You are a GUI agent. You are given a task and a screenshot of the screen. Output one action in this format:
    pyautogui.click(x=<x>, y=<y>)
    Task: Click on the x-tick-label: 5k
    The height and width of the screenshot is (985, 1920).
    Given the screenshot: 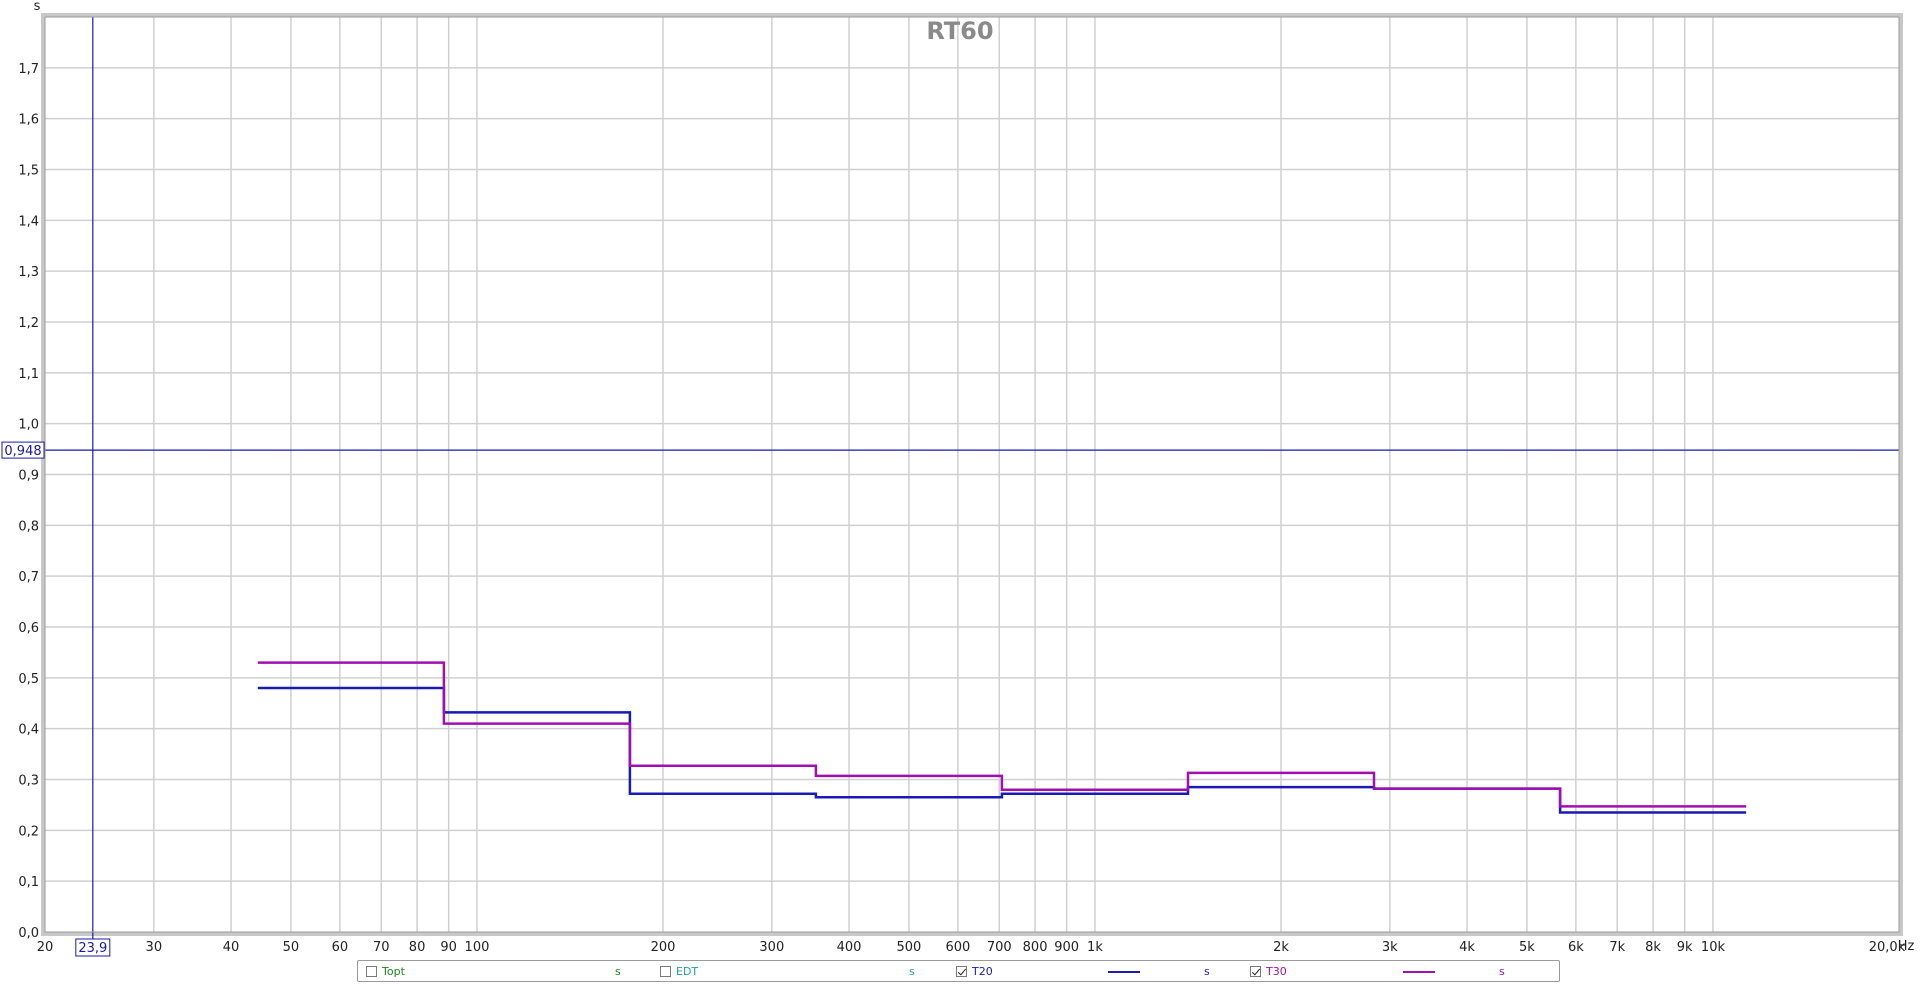 What is the action you would take?
    pyautogui.click(x=1527, y=947)
    